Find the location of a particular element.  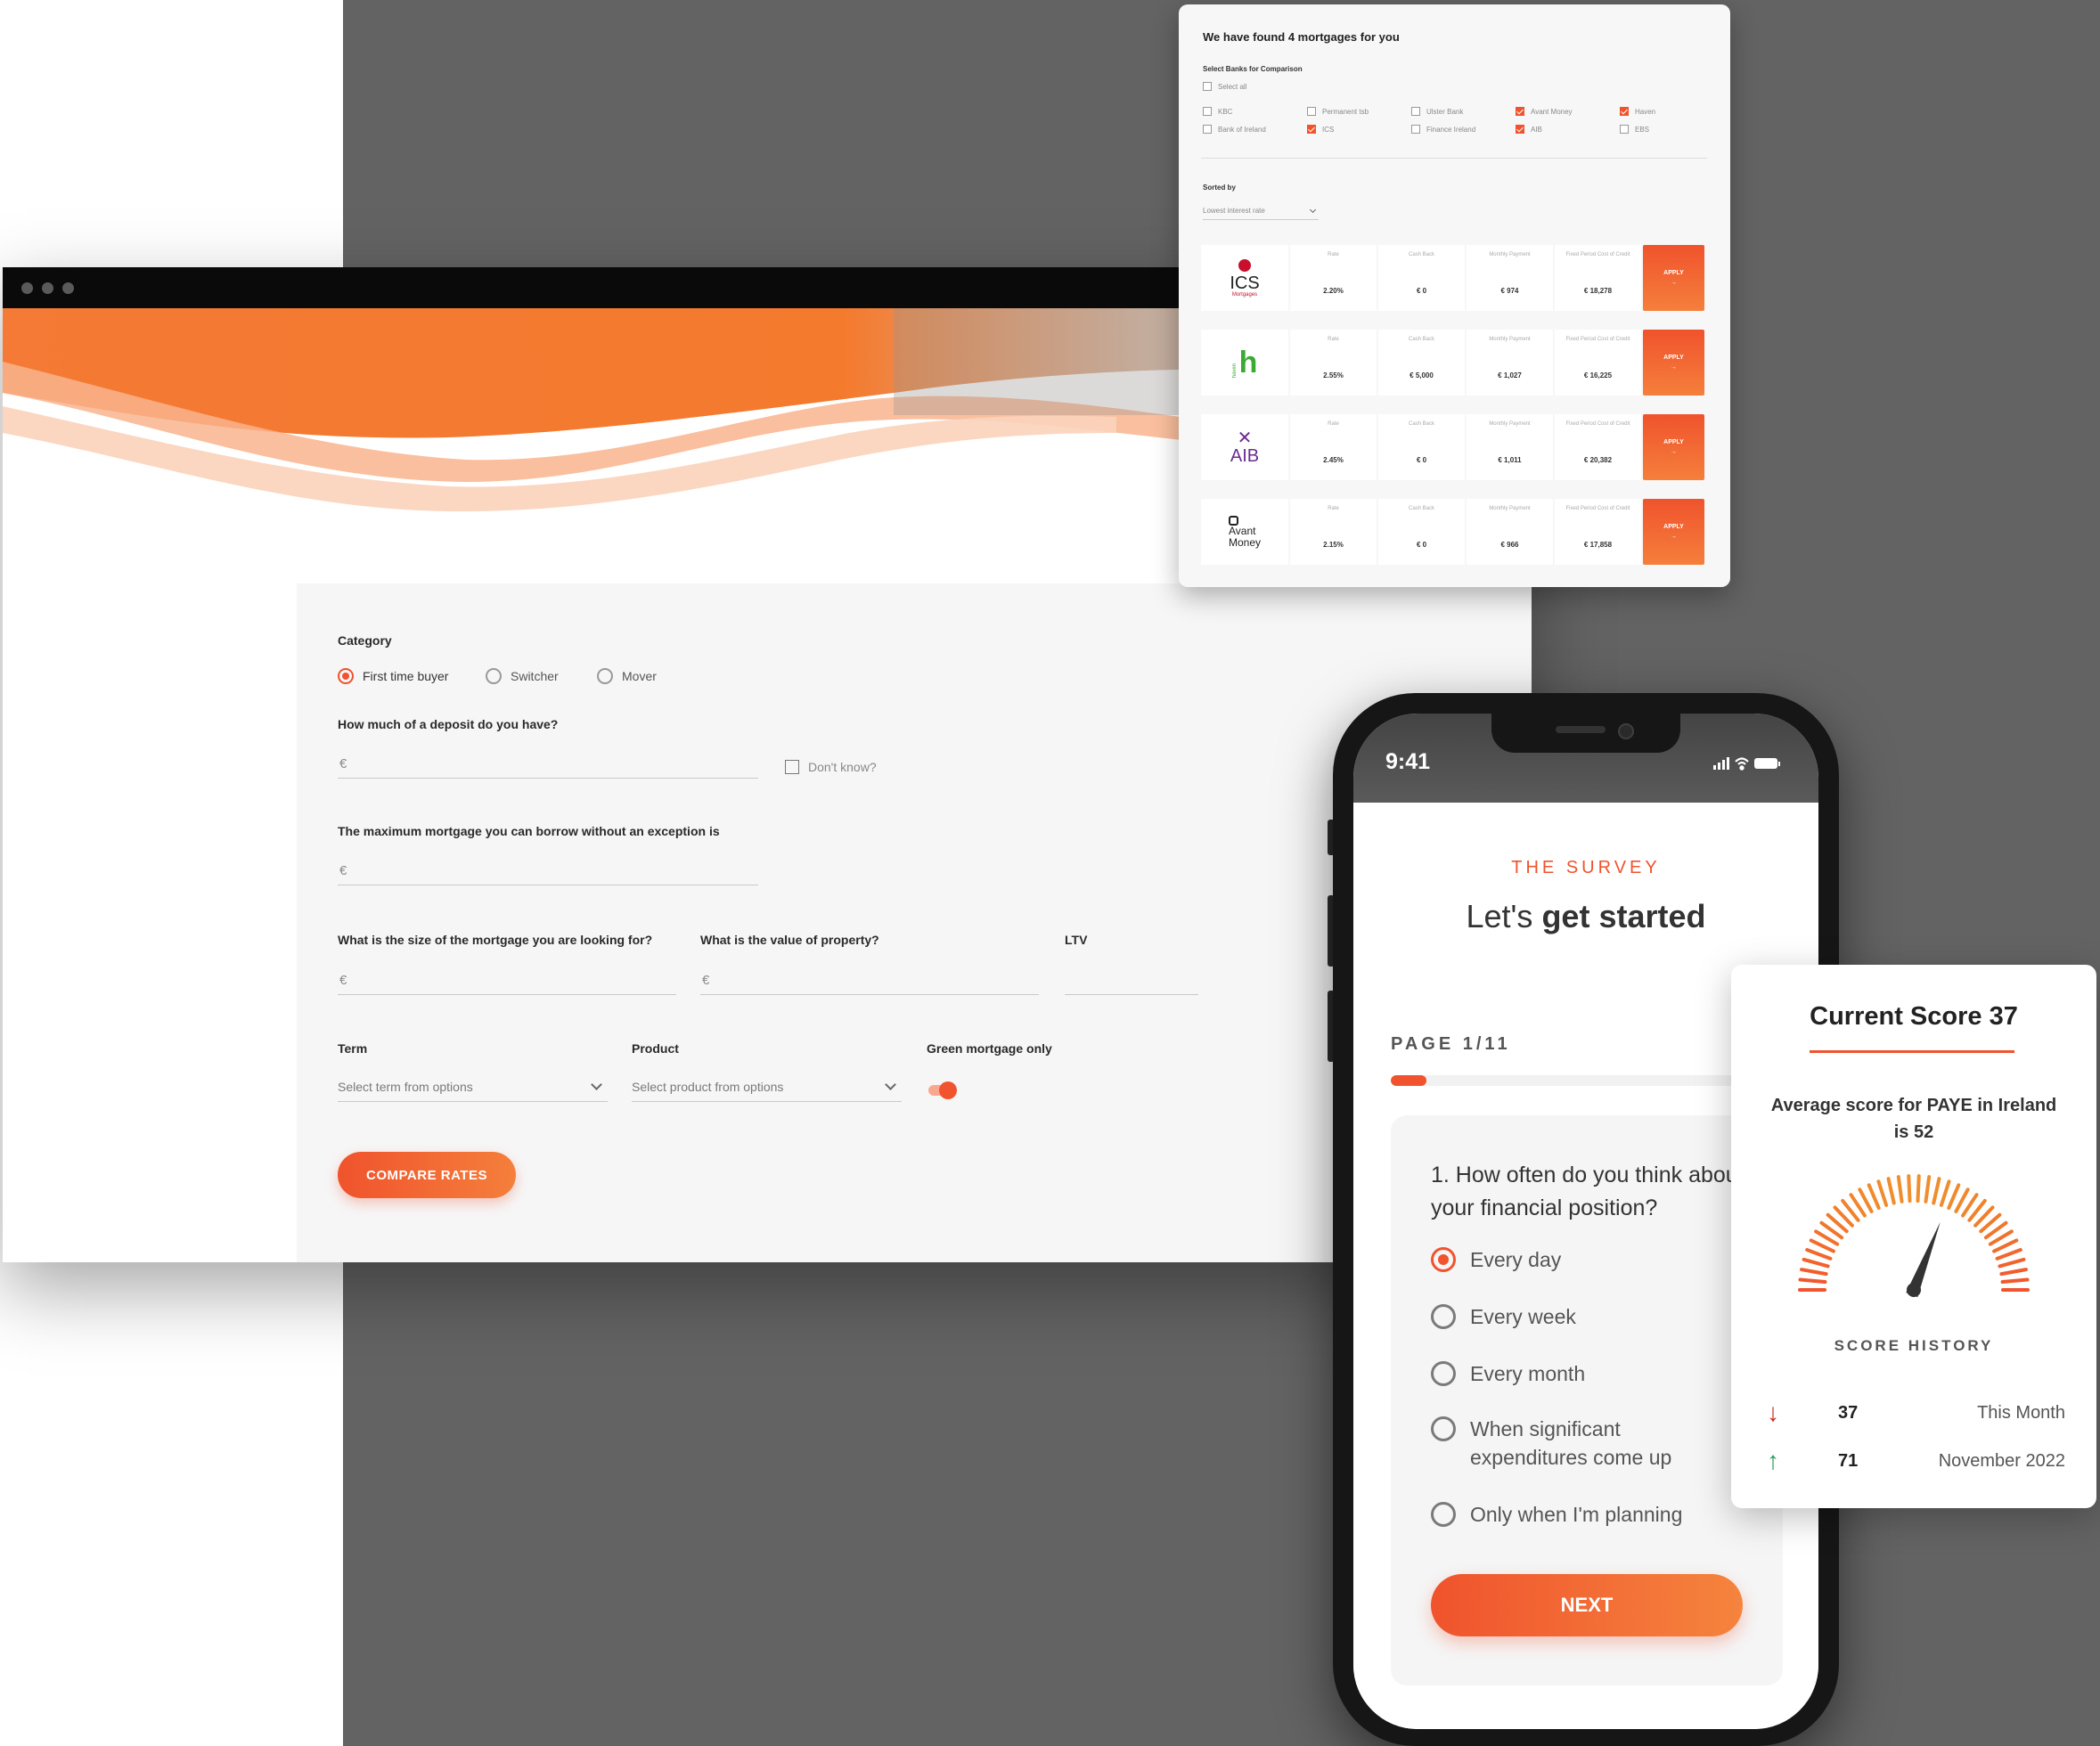

result-cell-monthly: Monthly Payment € 1,027 is located at coordinates (1510, 363).